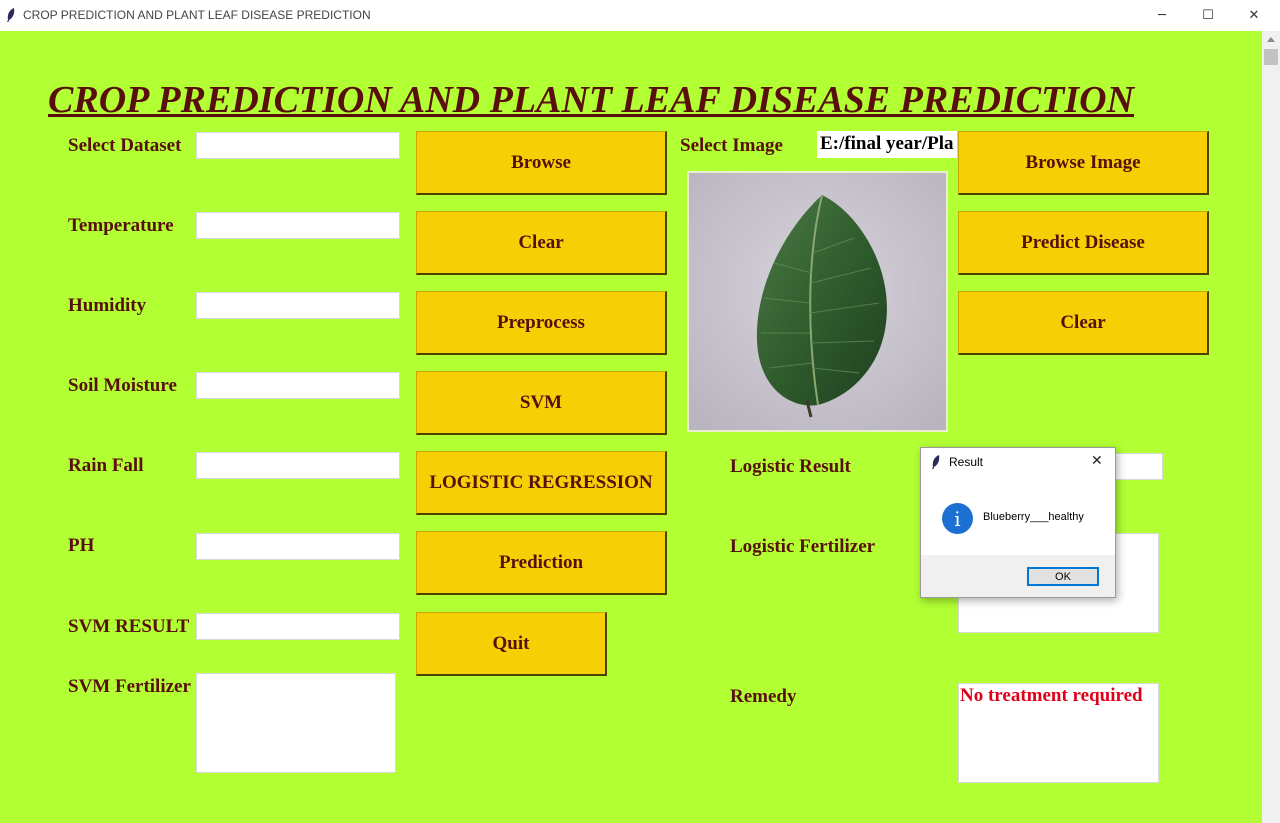 The width and height of the screenshot is (1280, 823). Describe the element at coordinates (1083, 163) in the screenshot. I see `browse-image-button: Browse Image` at that location.